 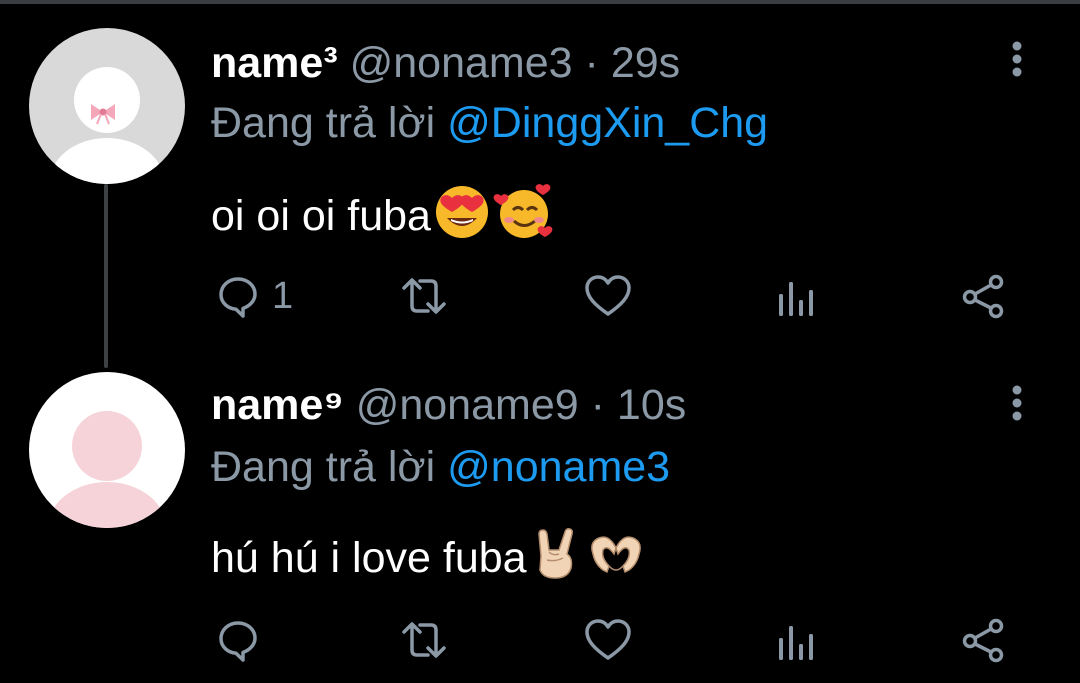 What do you see at coordinates (283, 296) in the screenshot?
I see `reply-count: 1` at bounding box center [283, 296].